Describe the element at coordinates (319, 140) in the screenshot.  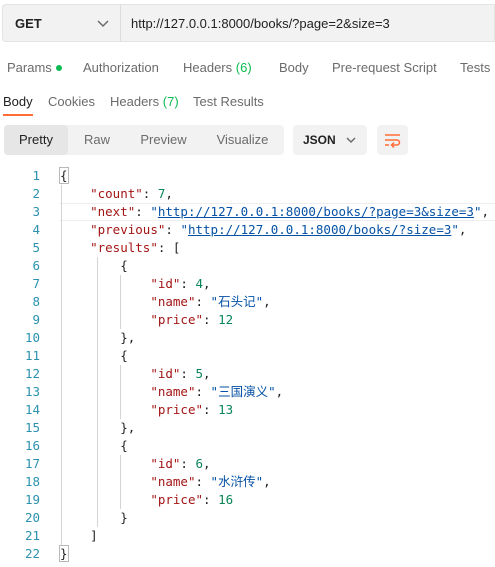
I see `format-label: JSON` at that location.